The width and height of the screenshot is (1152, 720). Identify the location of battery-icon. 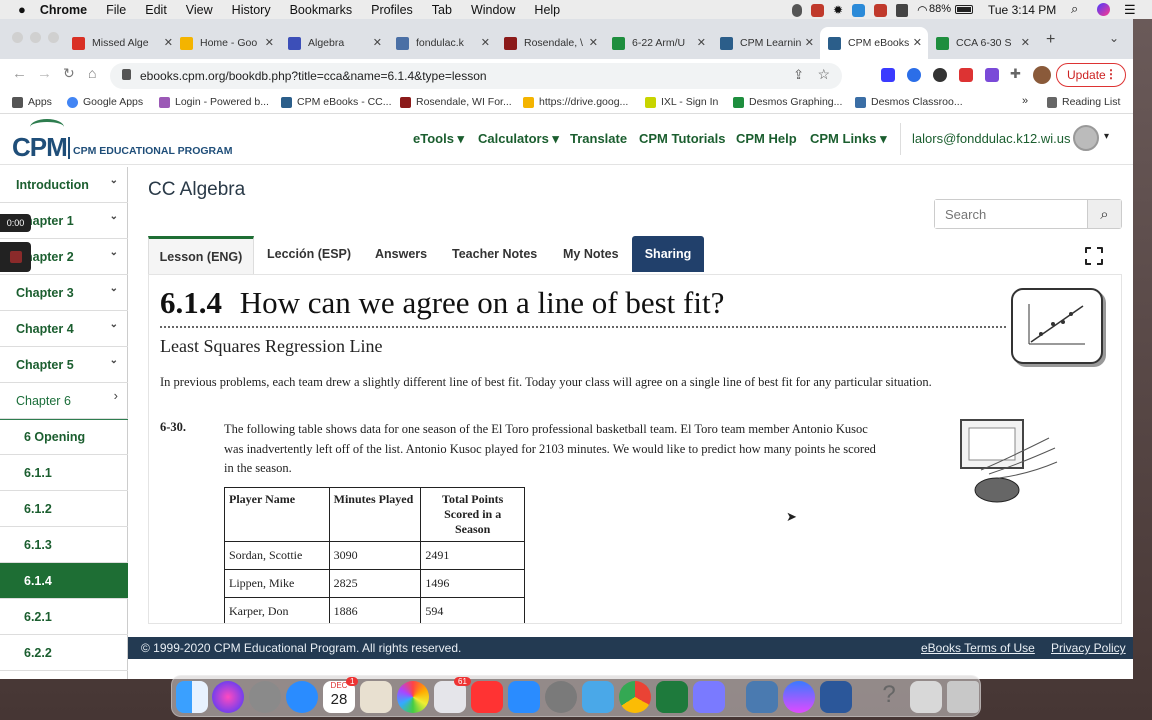
(964, 9).